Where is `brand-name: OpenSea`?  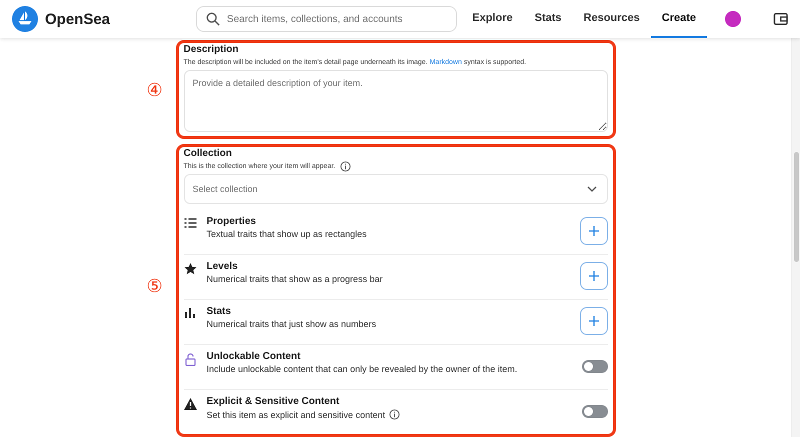 brand-name: OpenSea is located at coordinates (77, 19).